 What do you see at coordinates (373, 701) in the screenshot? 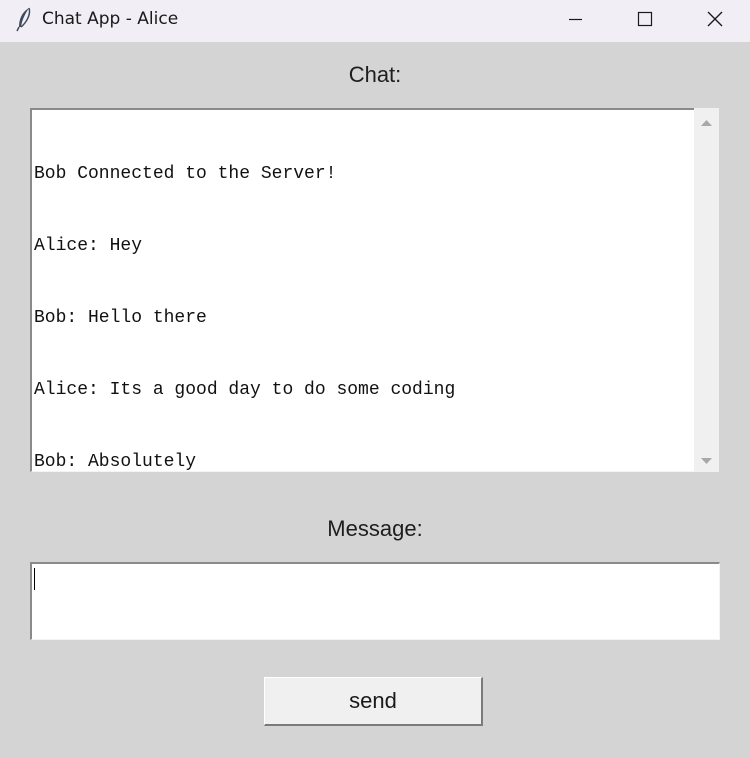
I see `send-button: send` at bounding box center [373, 701].